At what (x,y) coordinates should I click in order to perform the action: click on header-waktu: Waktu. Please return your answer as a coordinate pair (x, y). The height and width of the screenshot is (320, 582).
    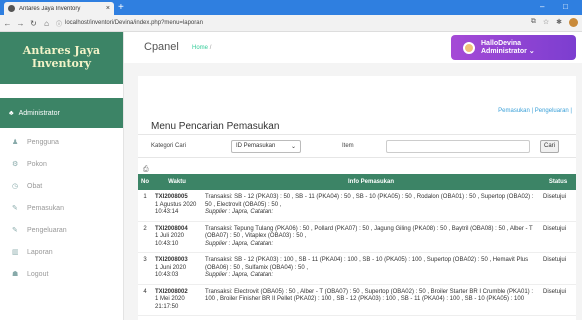
    Looking at the image, I should click on (177, 182).